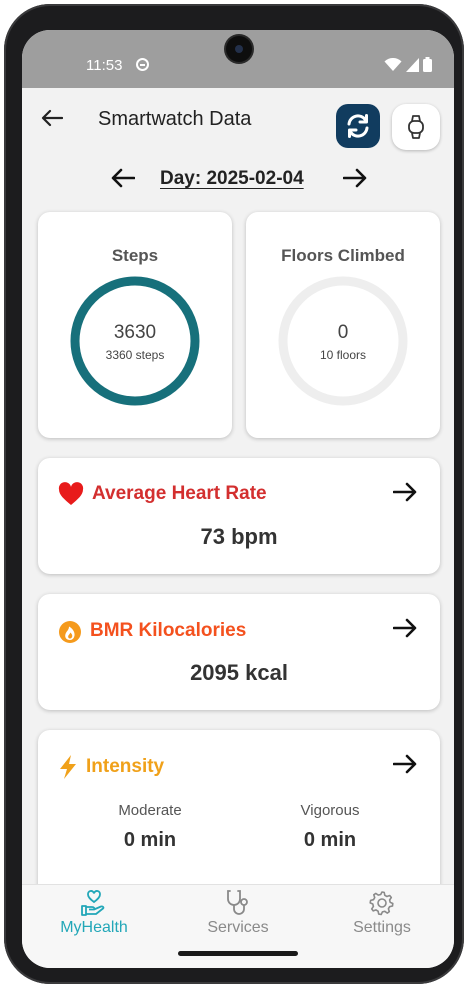 Image resolution: width=468 pixels, height=988 pixels. Describe the element at coordinates (179, 493) in the screenshot. I see `heart-rate-title: Average Heart Rate` at that location.